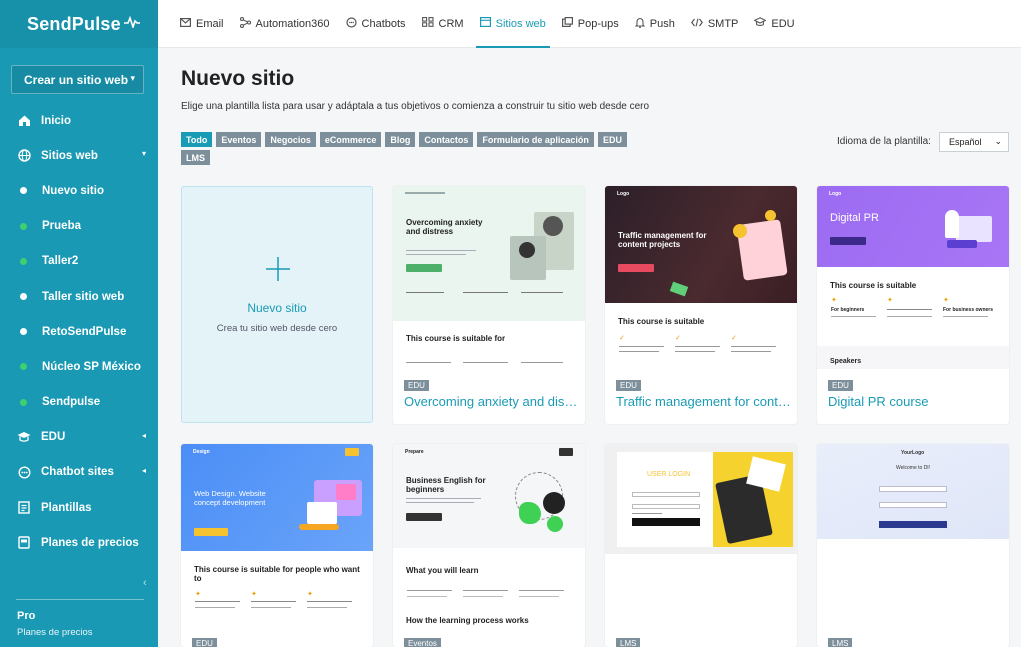 This screenshot has width=1021, height=647. I want to click on sidebar-subitem-label: Nuevo sitio, so click(73, 190).